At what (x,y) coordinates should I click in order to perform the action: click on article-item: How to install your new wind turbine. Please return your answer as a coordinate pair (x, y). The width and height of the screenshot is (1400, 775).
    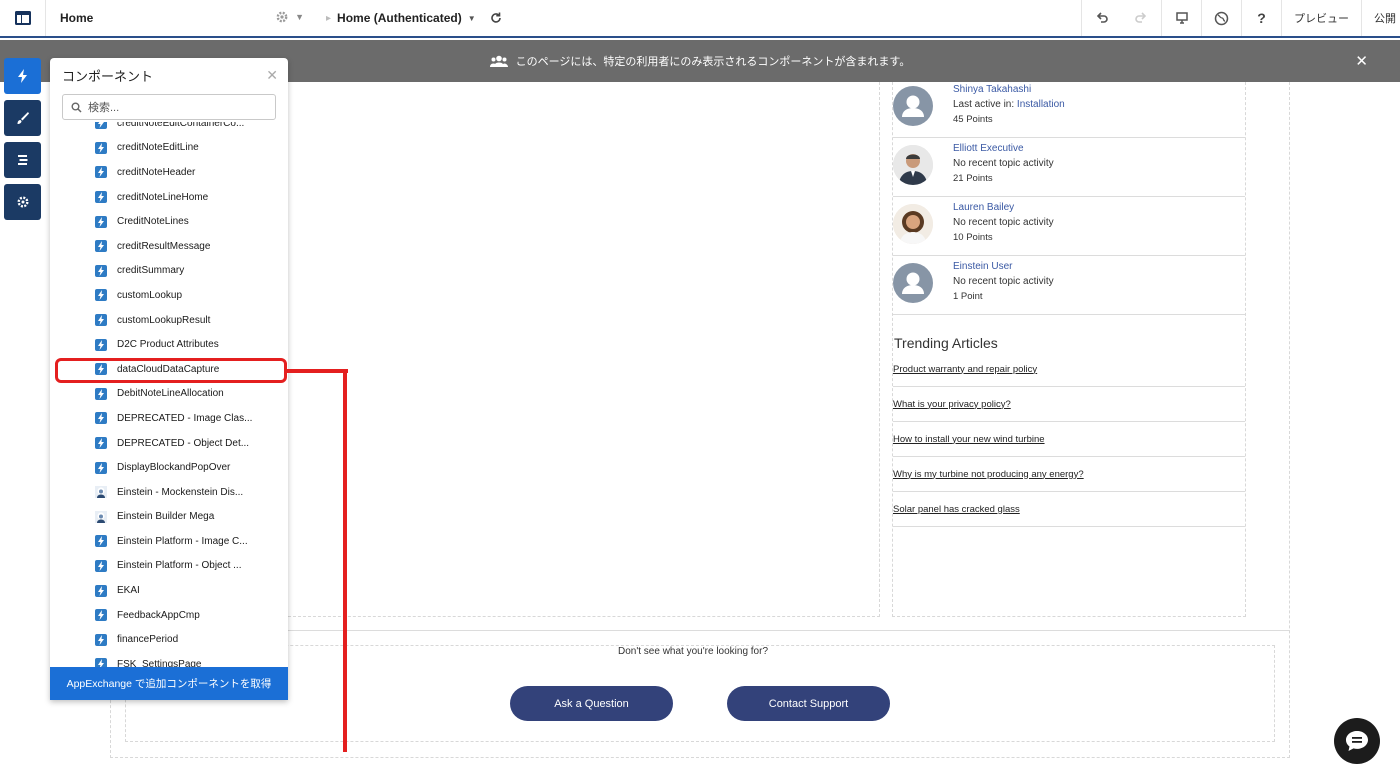
    Looking at the image, I should click on (1069, 439).